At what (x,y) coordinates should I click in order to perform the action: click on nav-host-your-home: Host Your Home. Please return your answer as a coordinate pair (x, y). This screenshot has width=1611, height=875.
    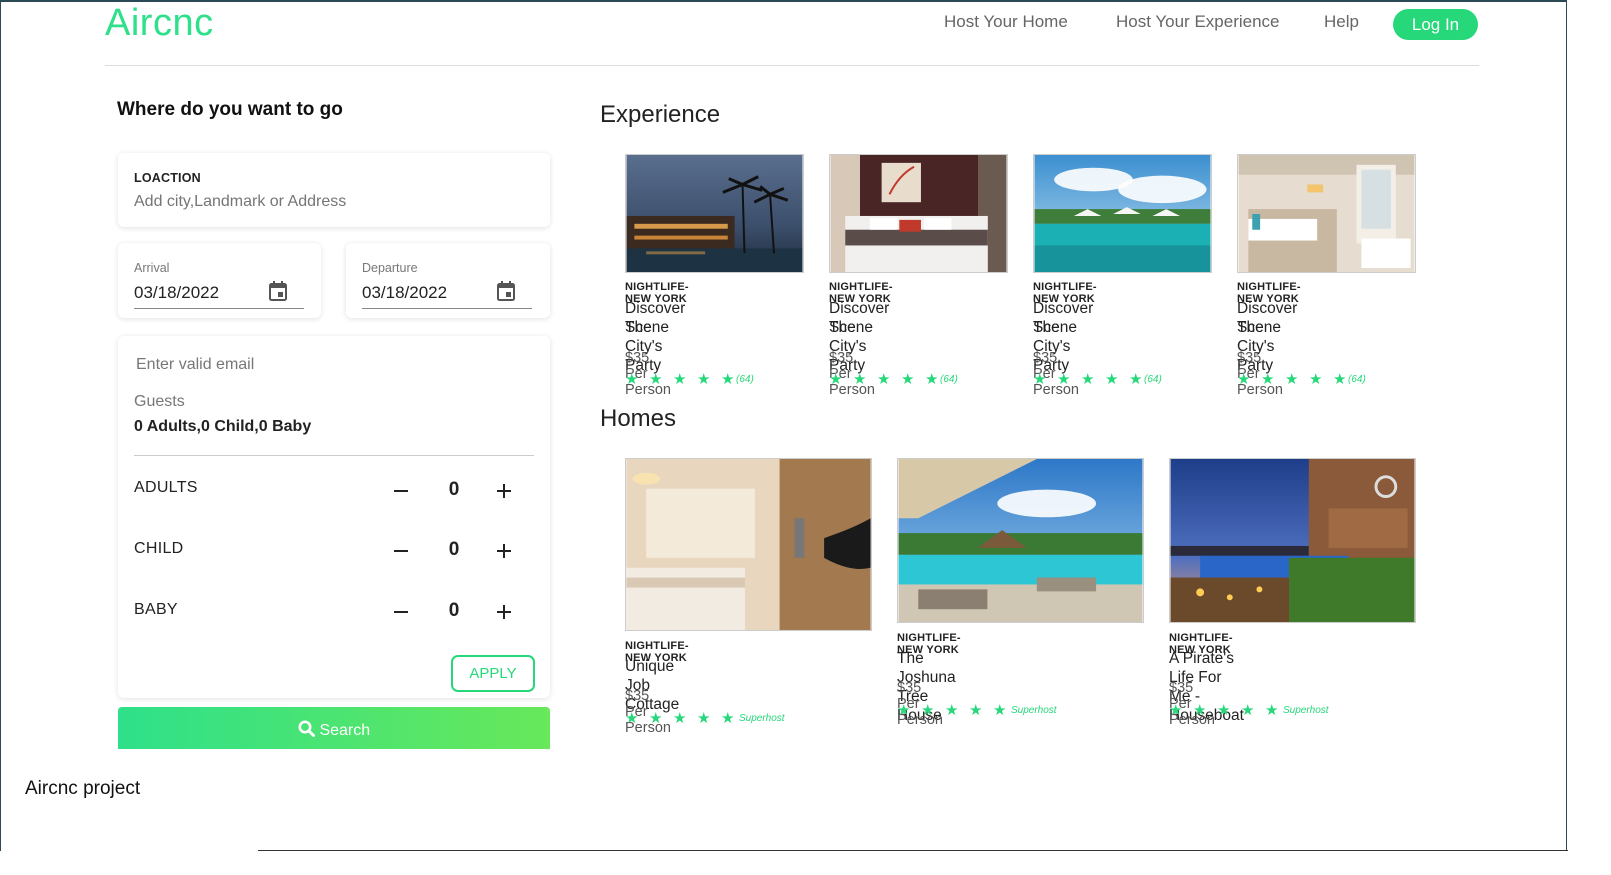
    Looking at the image, I should click on (1006, 22).